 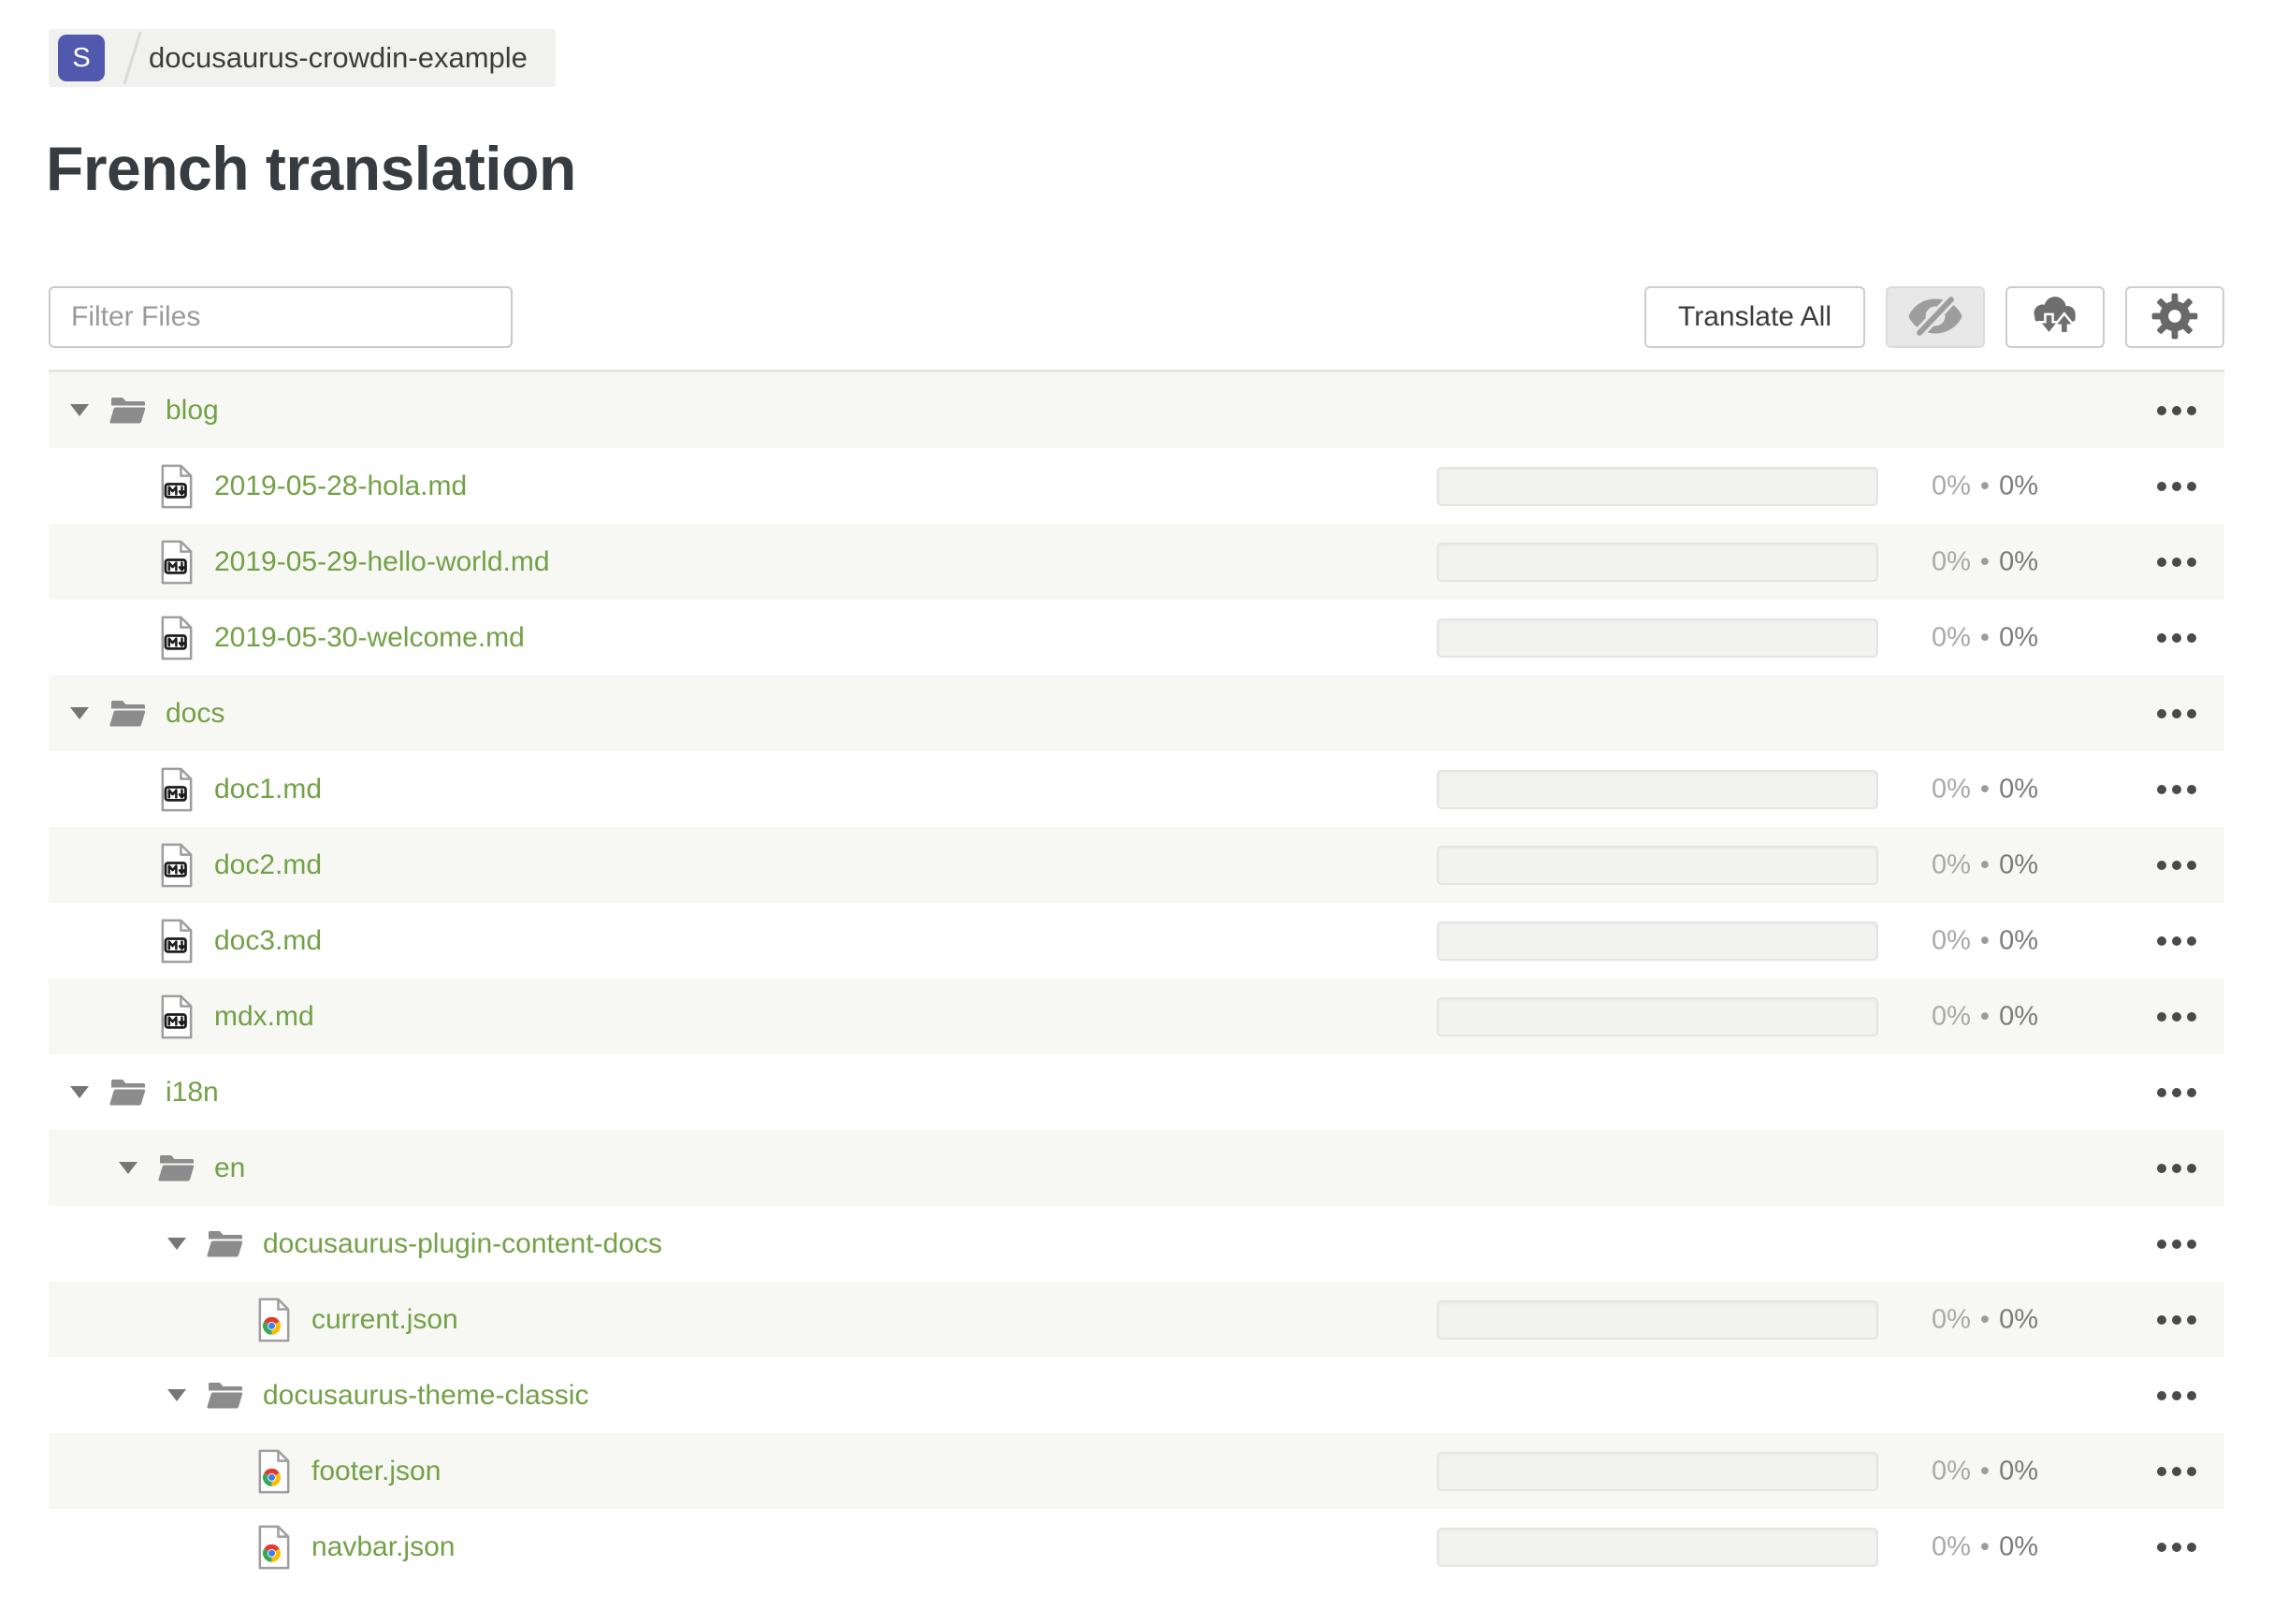 What do you see at coordinates (1136, 410) in the screenshot?
I see `folder-row-blog: blog` at bounding box center [1136, 410].